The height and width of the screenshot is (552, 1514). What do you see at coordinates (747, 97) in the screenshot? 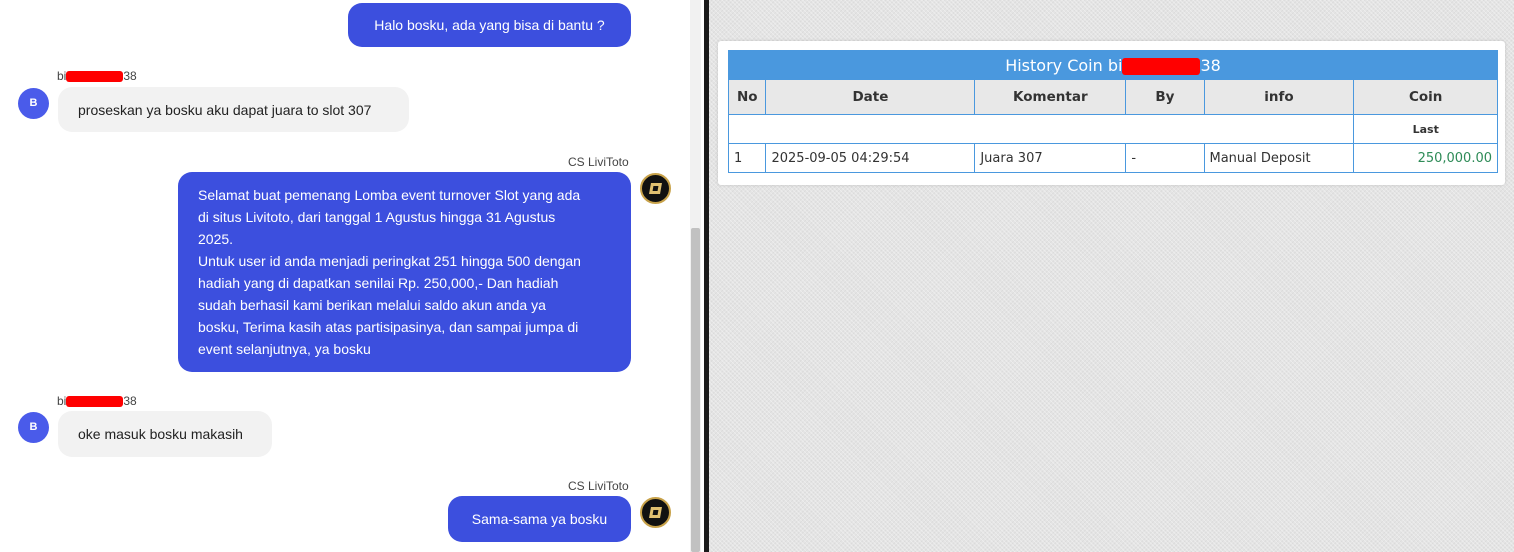
I see `column-header-no: No` at bounding box center [747, 97].